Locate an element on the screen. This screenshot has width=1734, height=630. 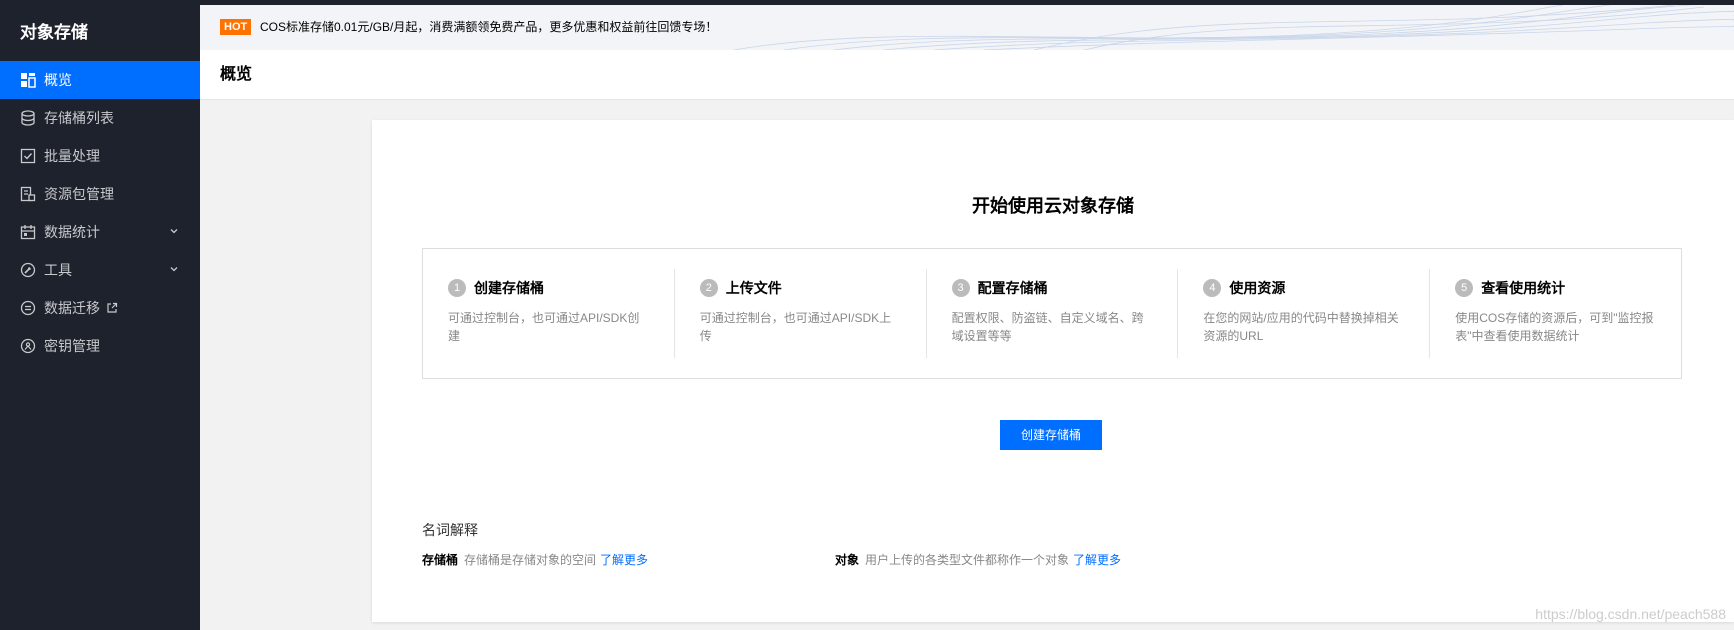
step-title: 查看使用统计 is located at coordinates (1523, 288).